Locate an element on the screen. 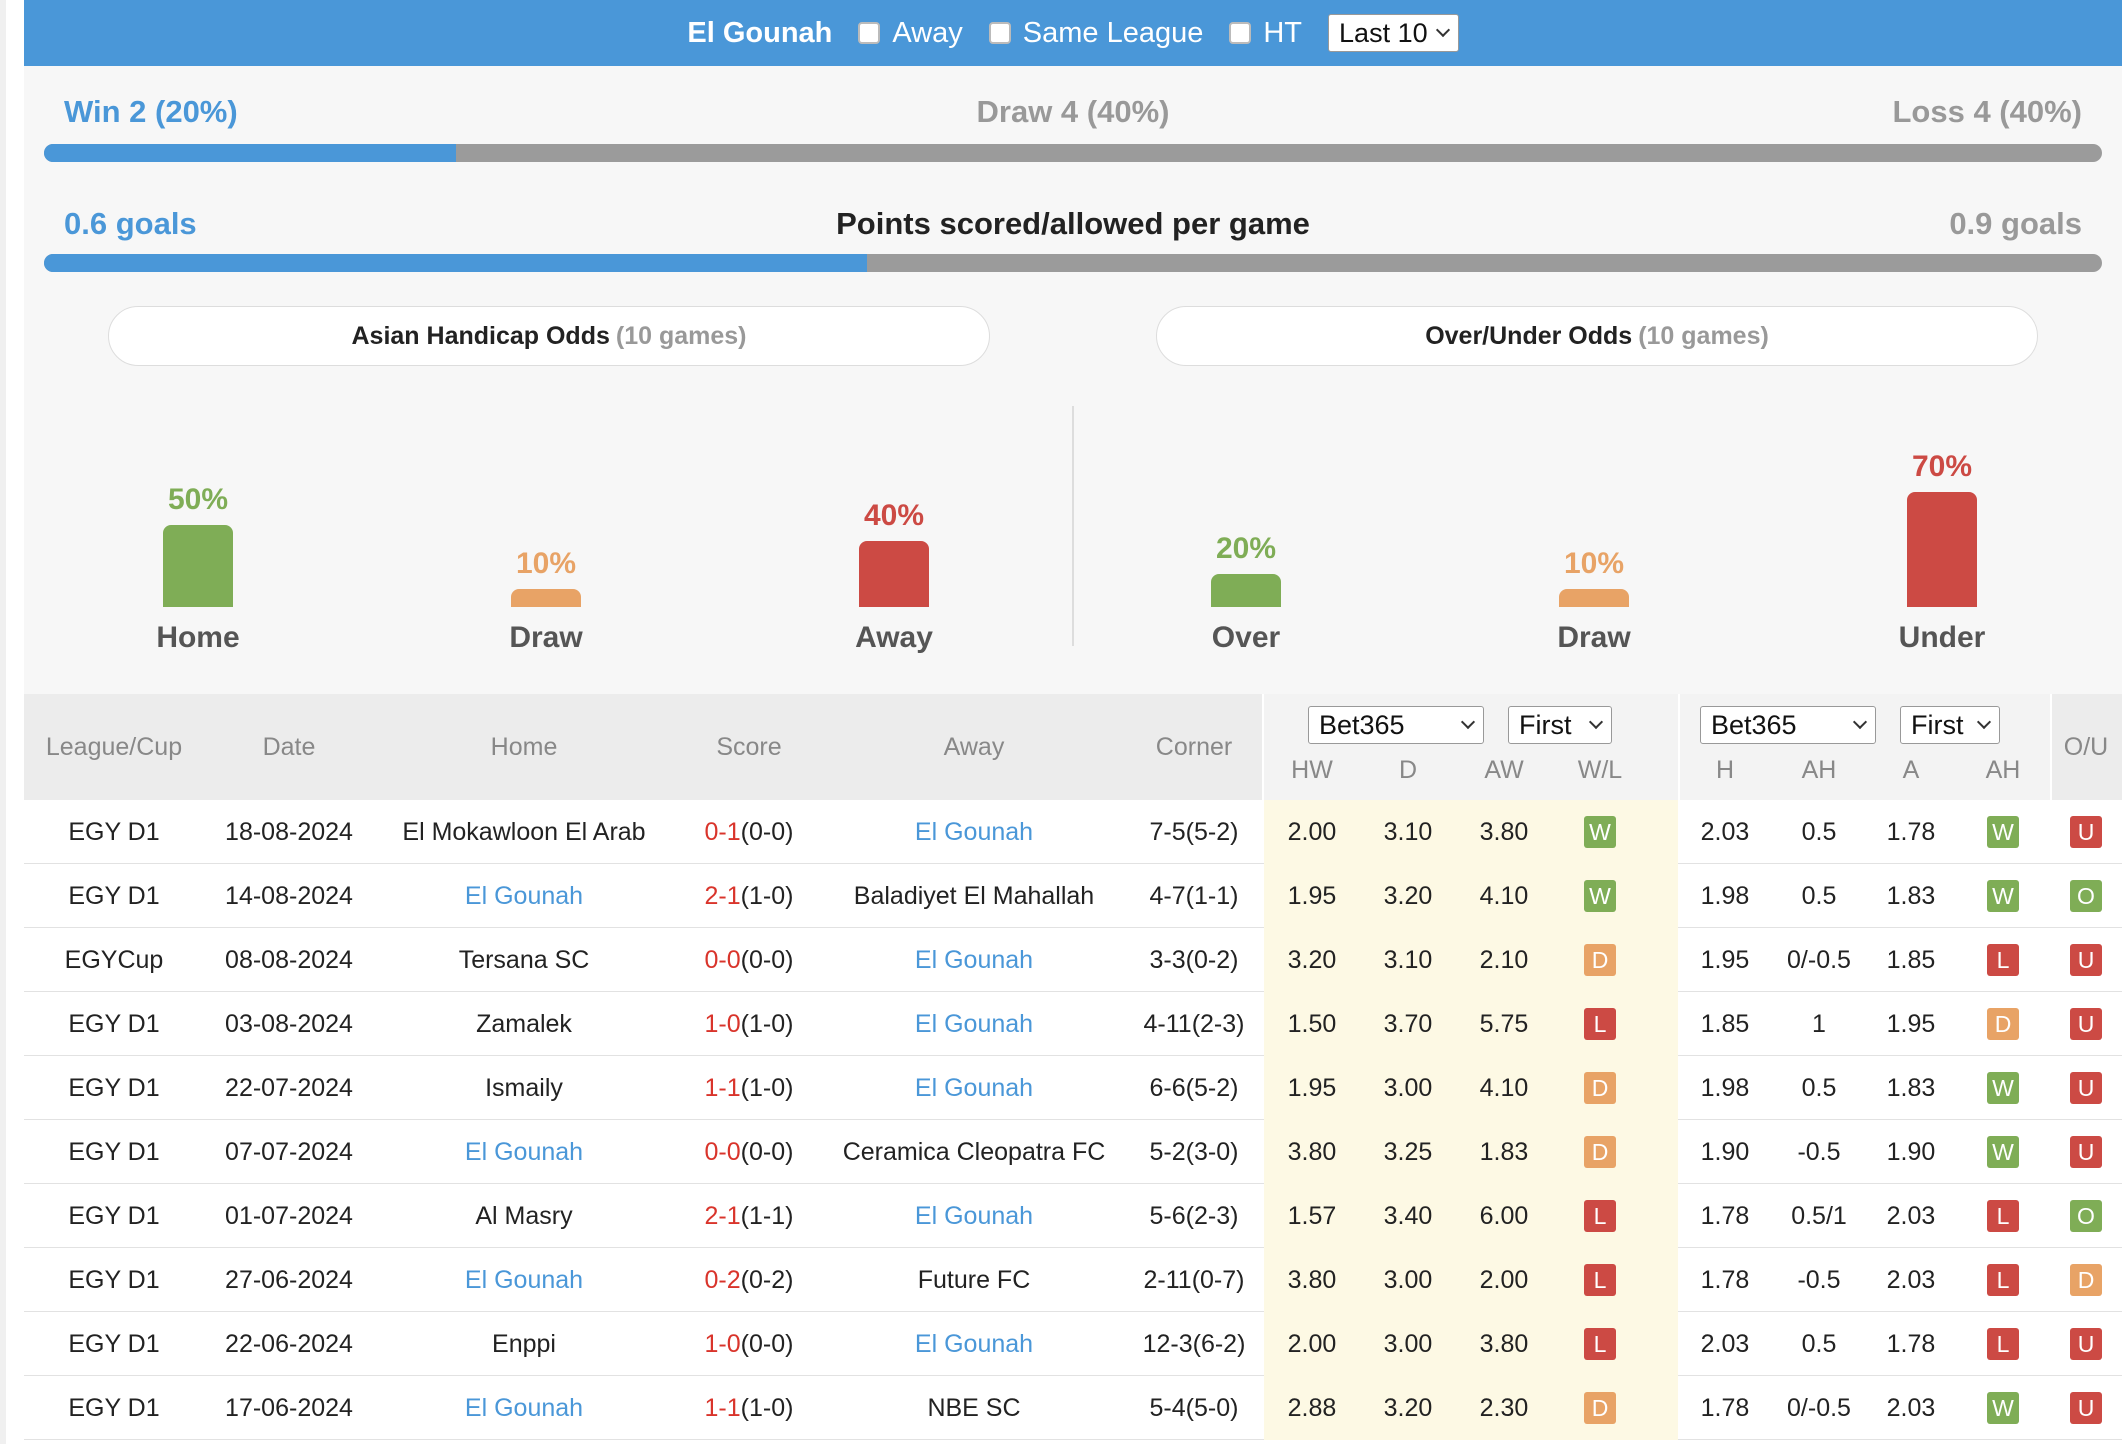  range-select: Last 10 is located at coordinates (1393, 33).